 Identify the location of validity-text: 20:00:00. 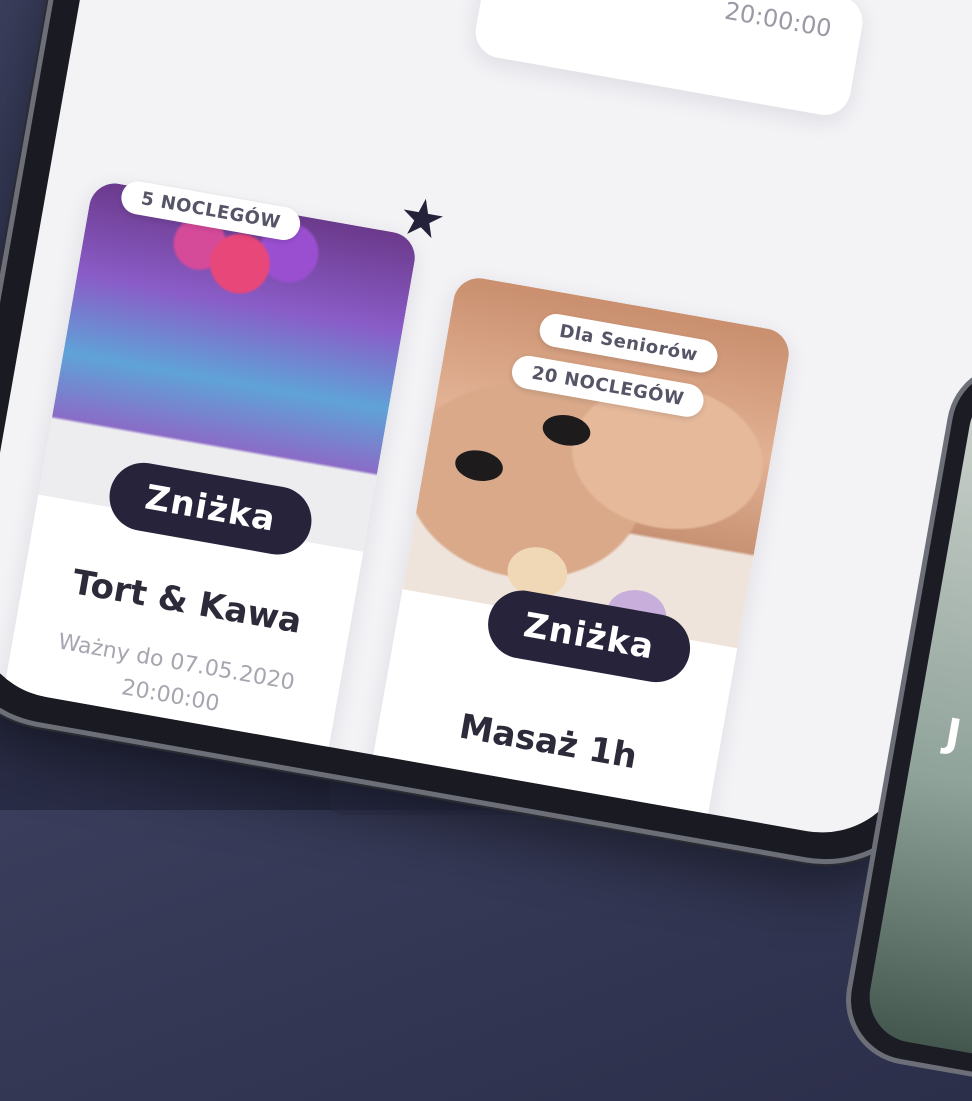
(778, 21).